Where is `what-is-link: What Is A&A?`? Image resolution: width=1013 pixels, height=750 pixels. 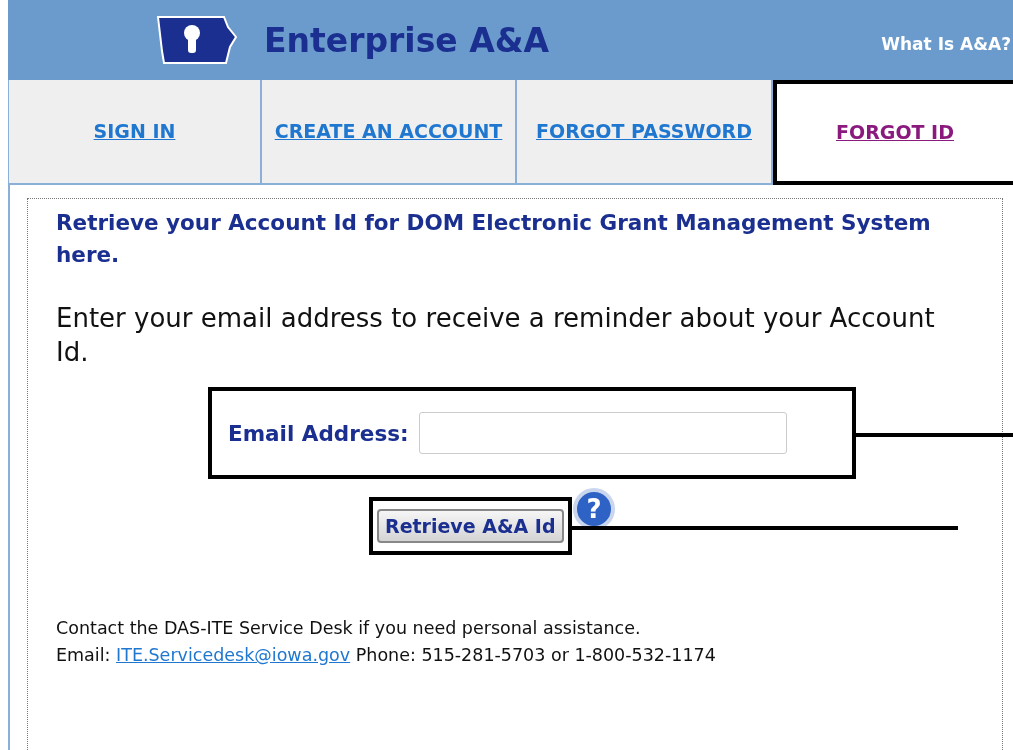 what-is-link: What Is A&A? is located at coordinates (946, 44).